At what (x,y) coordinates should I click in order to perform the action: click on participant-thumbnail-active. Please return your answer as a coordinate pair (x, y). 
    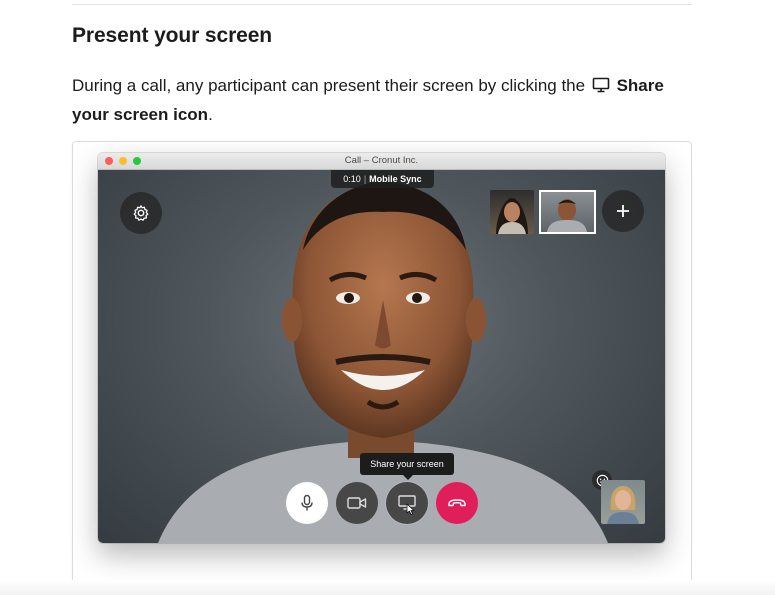
    Looking at the image, I should click on (567, 212).